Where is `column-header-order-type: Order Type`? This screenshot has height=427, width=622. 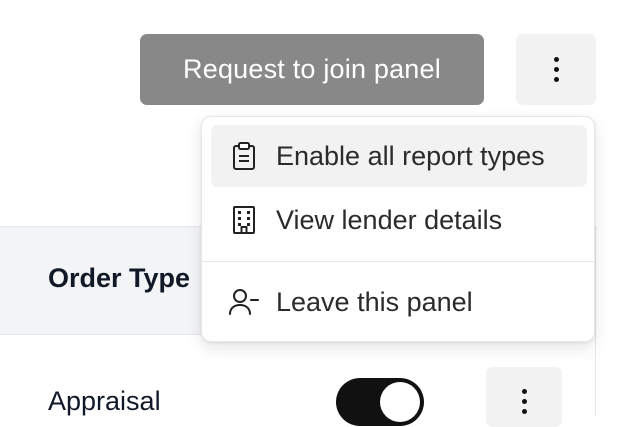
column-header-order-type: Order Type is located at coordinates (119, 278).